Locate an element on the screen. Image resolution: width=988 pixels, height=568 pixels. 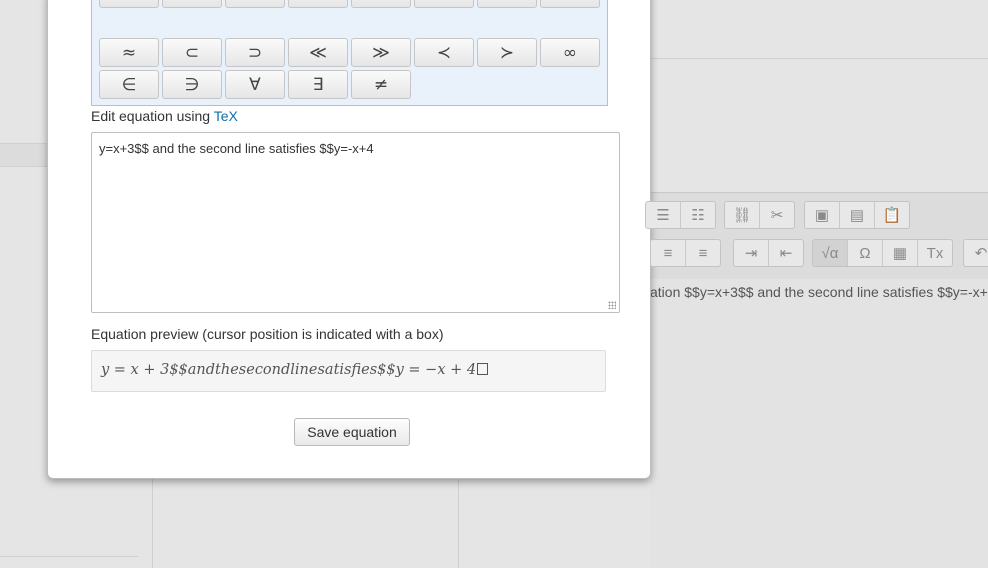
indent-icon: ⇥ is located at coordinates (751, 253).